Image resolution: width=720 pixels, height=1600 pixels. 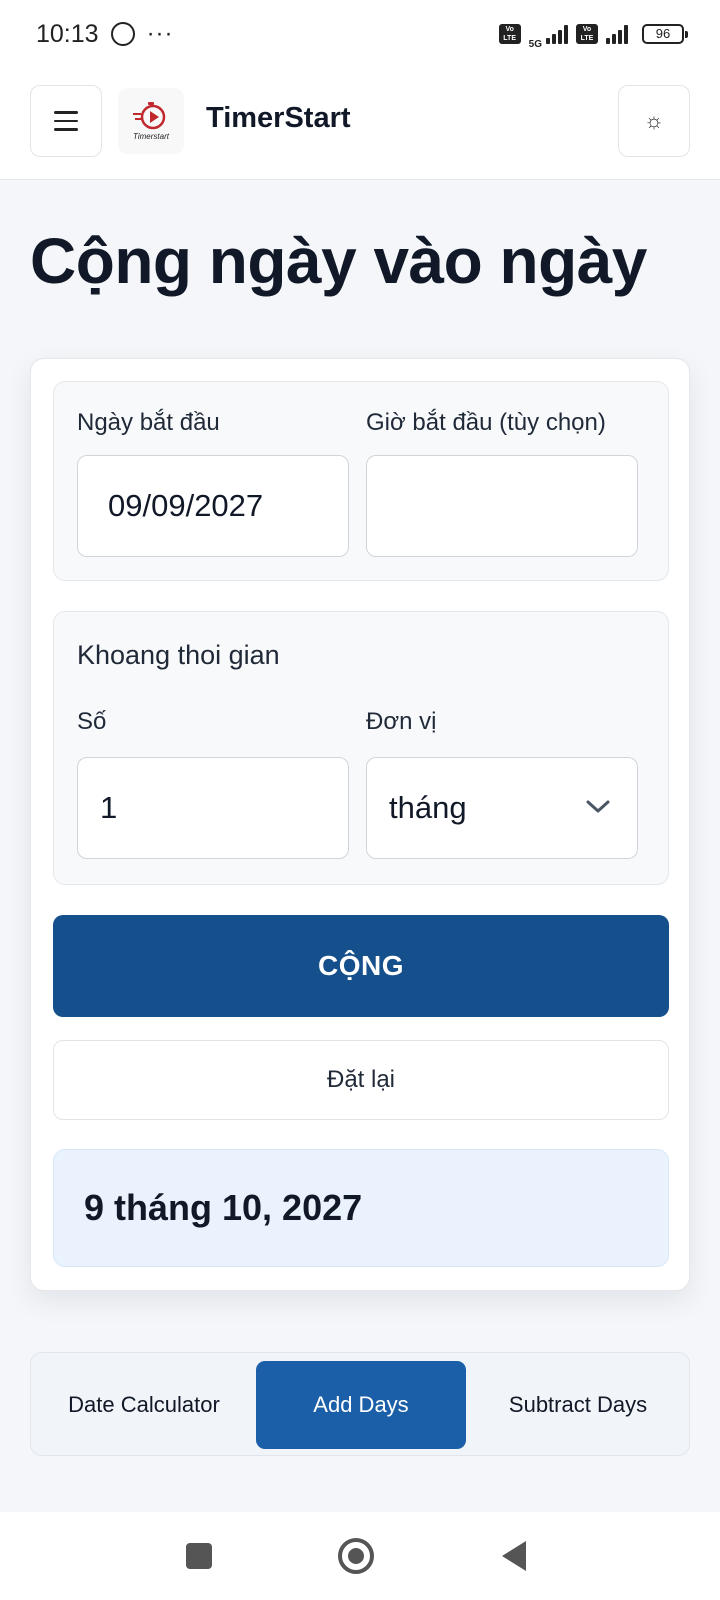 I want to click on sun-icon: ☼, so click(x=654, y=120).